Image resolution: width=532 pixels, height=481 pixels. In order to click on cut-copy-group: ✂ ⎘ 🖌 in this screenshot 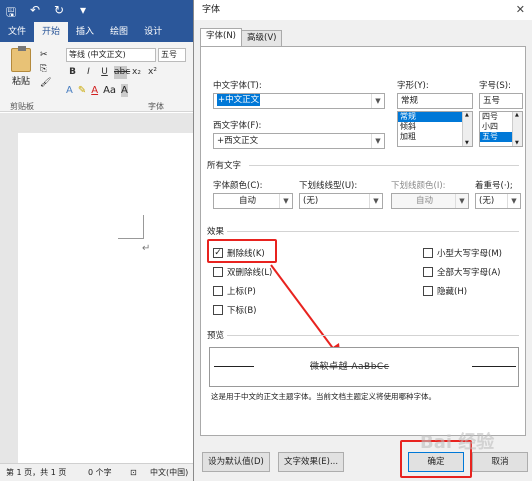, I will do `click(45, 69)`.